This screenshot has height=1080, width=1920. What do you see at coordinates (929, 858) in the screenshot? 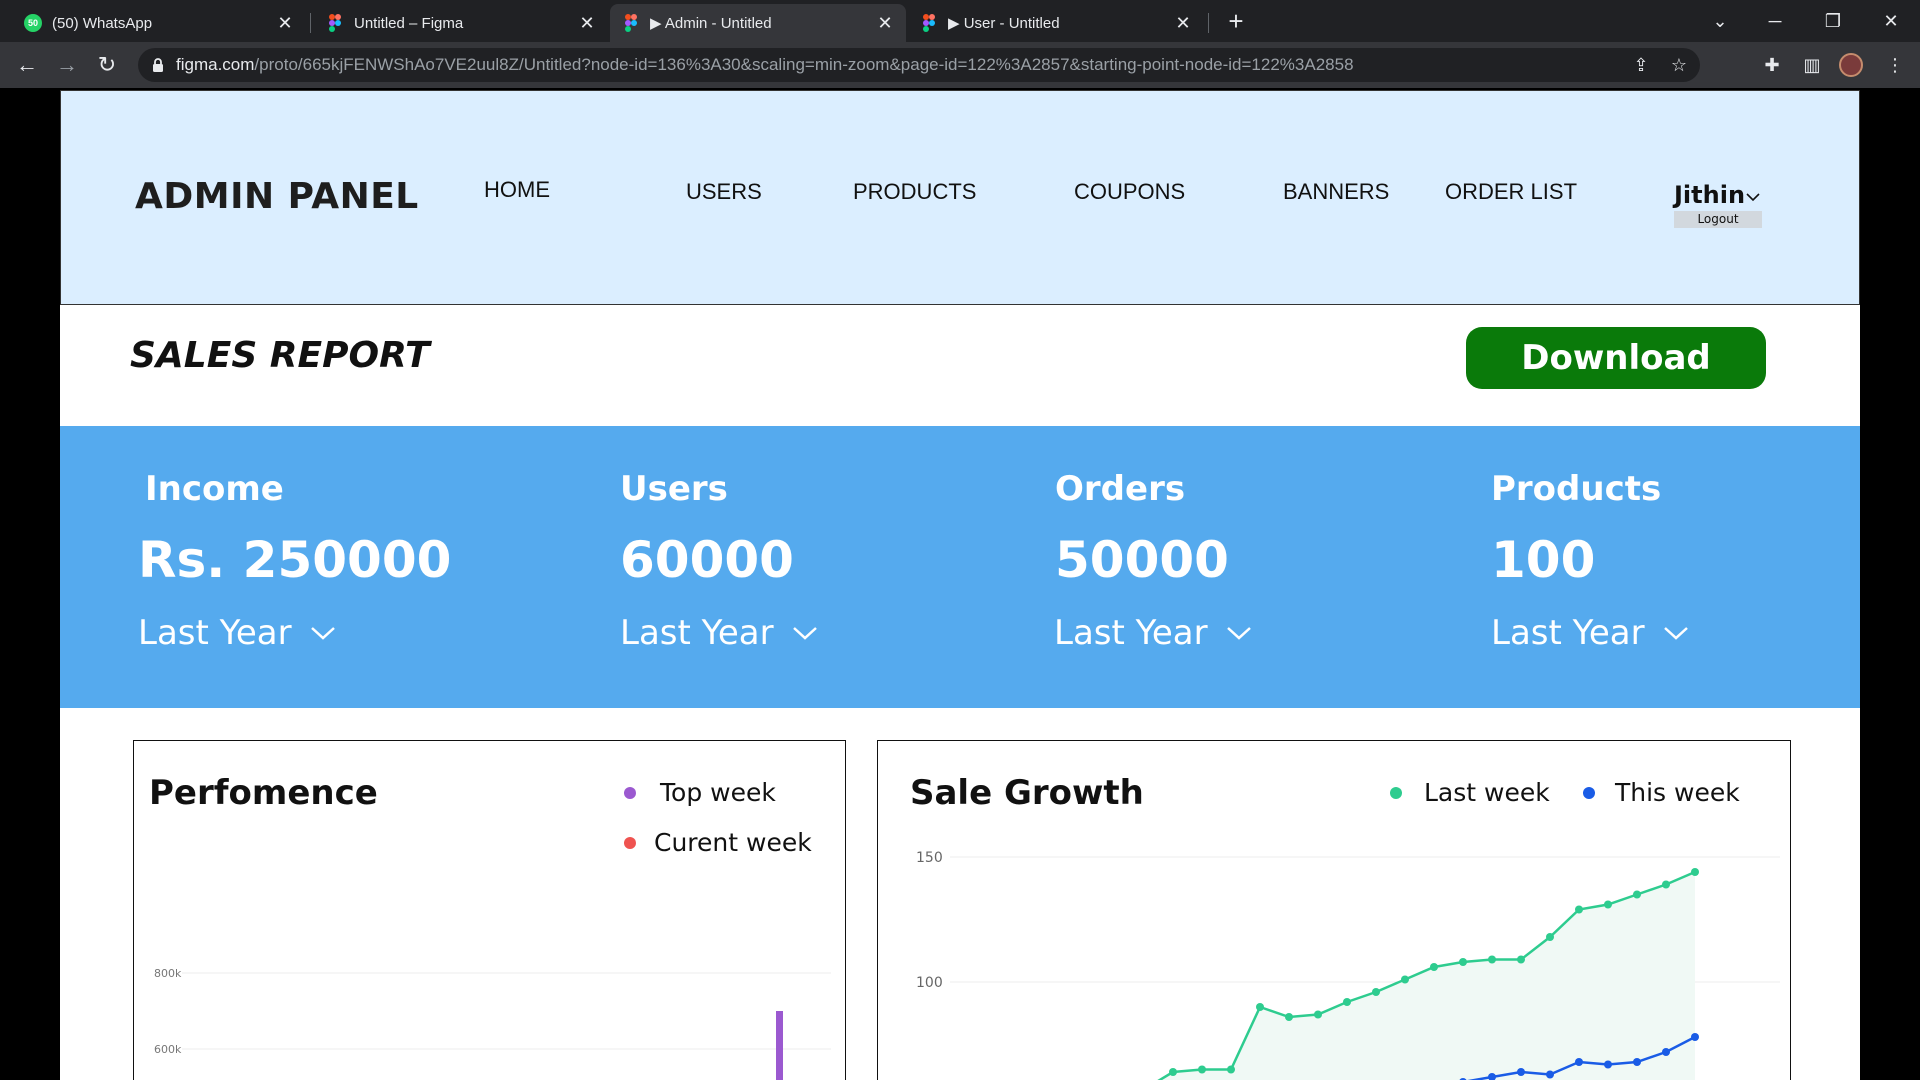
I see `y-tick-label: 150` at bounding box center [929, 858].